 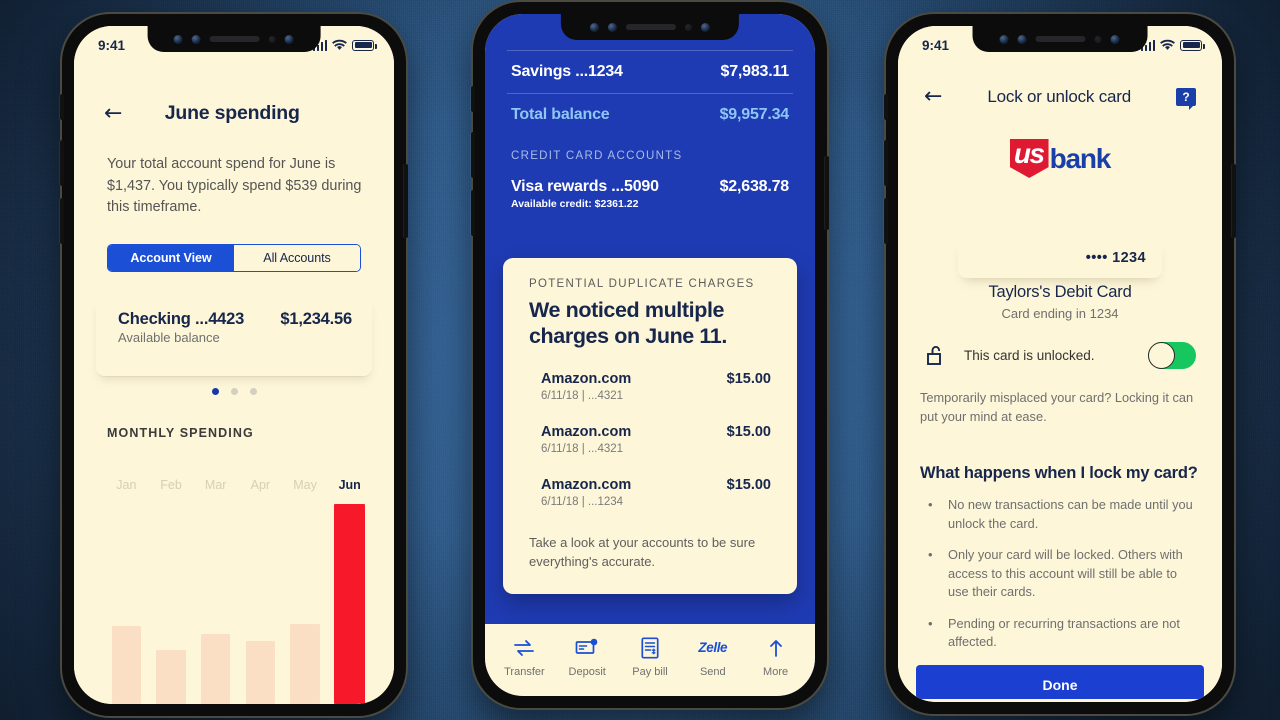 I want to click on tab-deposit: Deposit, so click(x=587, y=657).